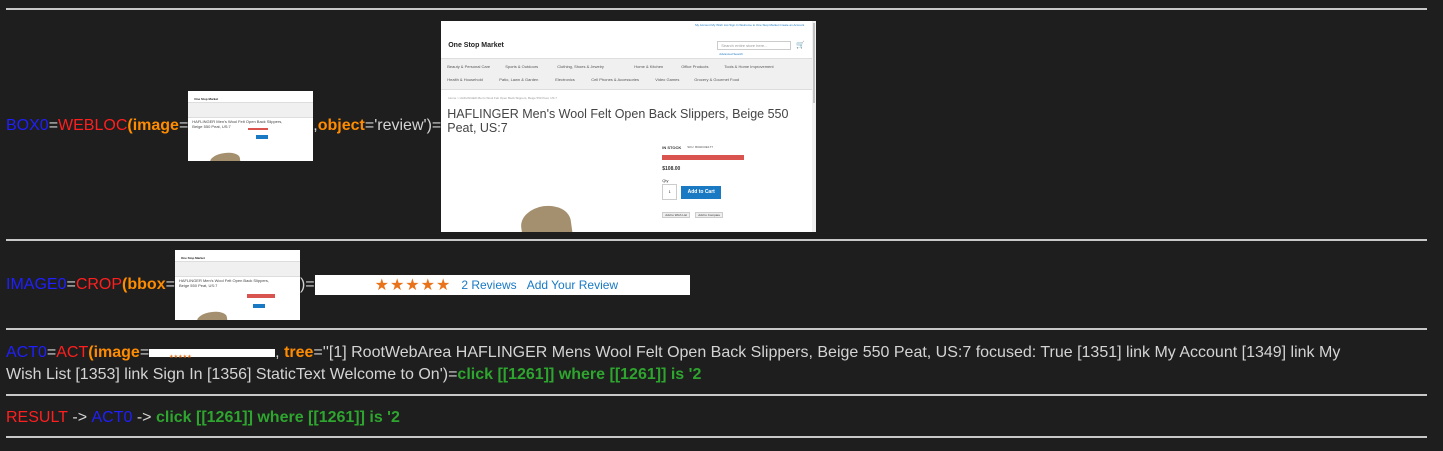  What do you see at coordinates (413, 285) in the screenshot?
I see `rating-stars-icon: ★★★★★` at bounding box center [413, 285].